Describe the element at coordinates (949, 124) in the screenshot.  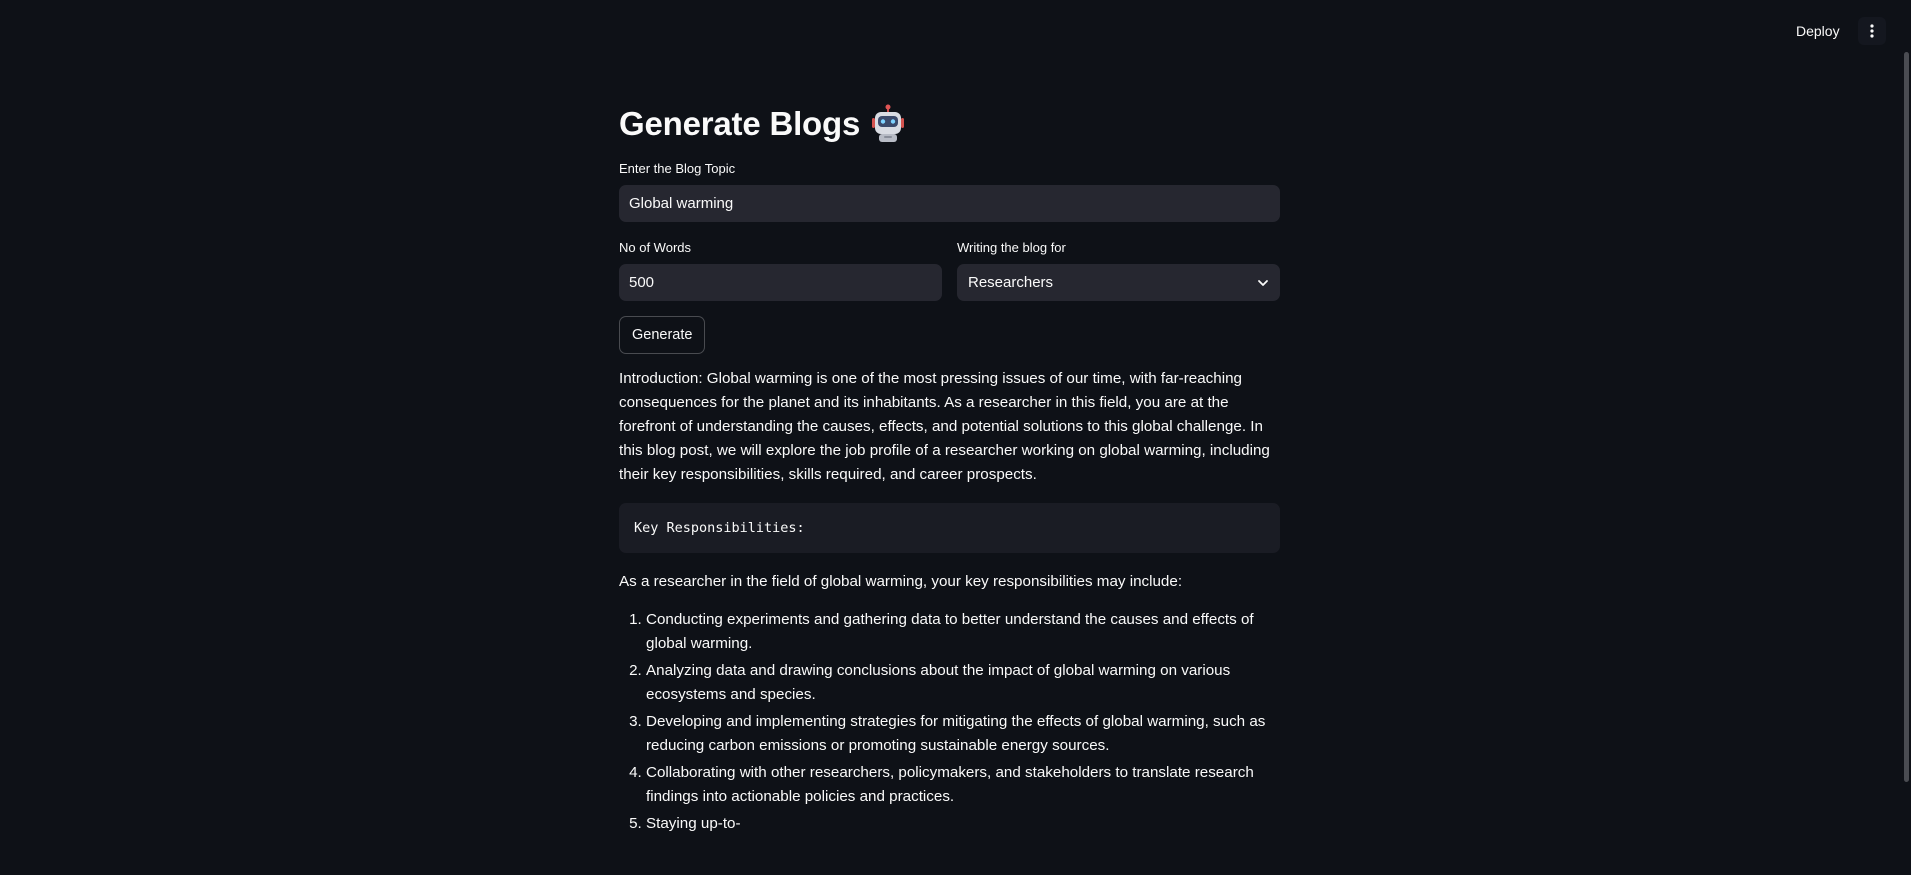
I see `page-title: Generate Blogs` at that location.